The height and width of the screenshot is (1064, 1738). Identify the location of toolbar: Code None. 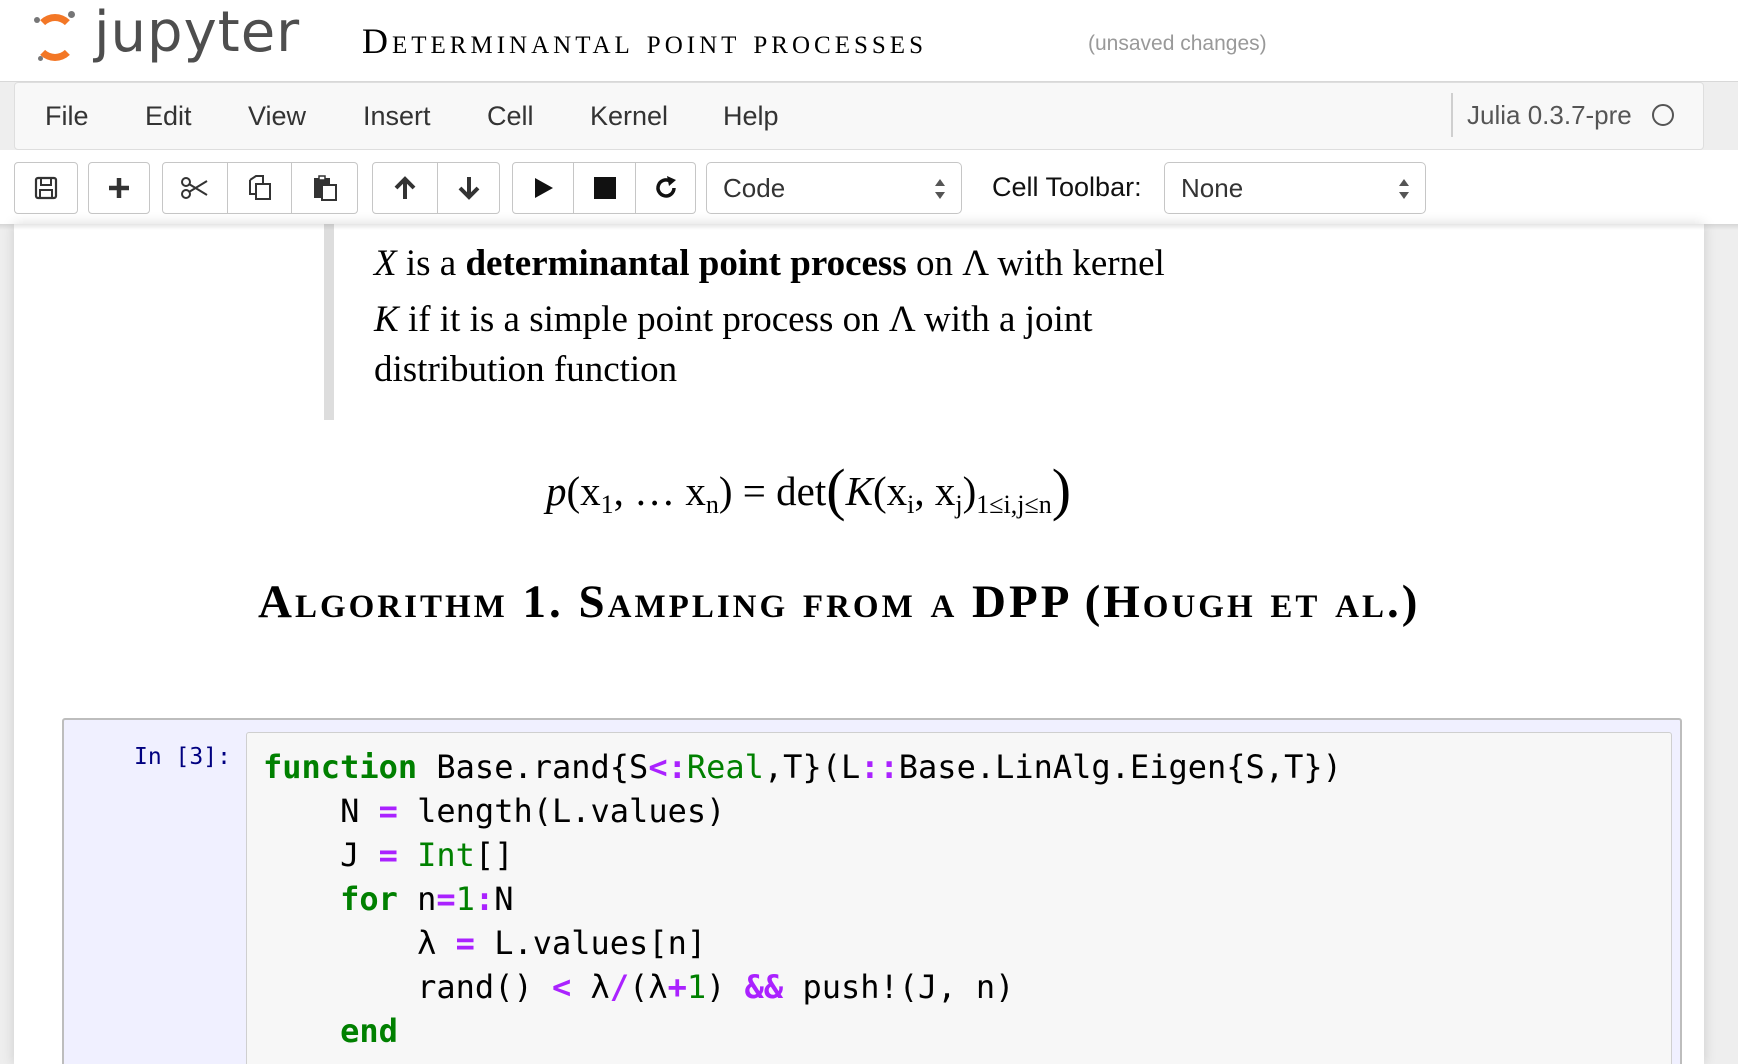
(869, 187).